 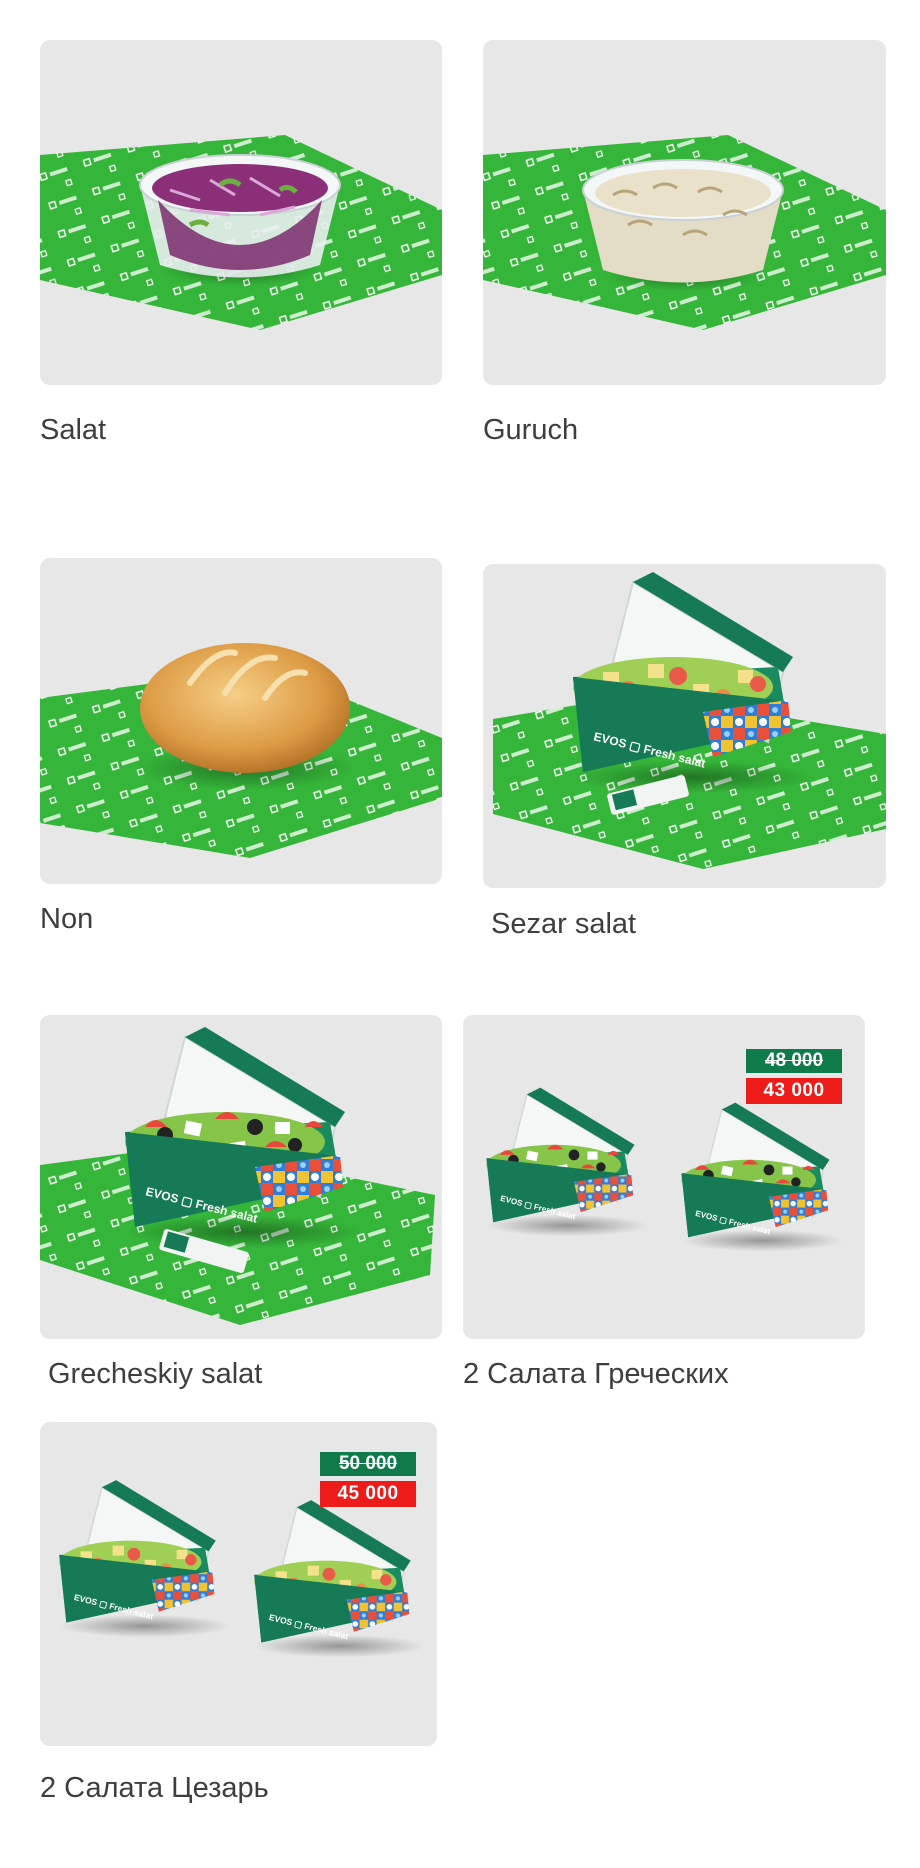 I want to click on grecheskiy-salat-image, so click(x=237, y=1176).